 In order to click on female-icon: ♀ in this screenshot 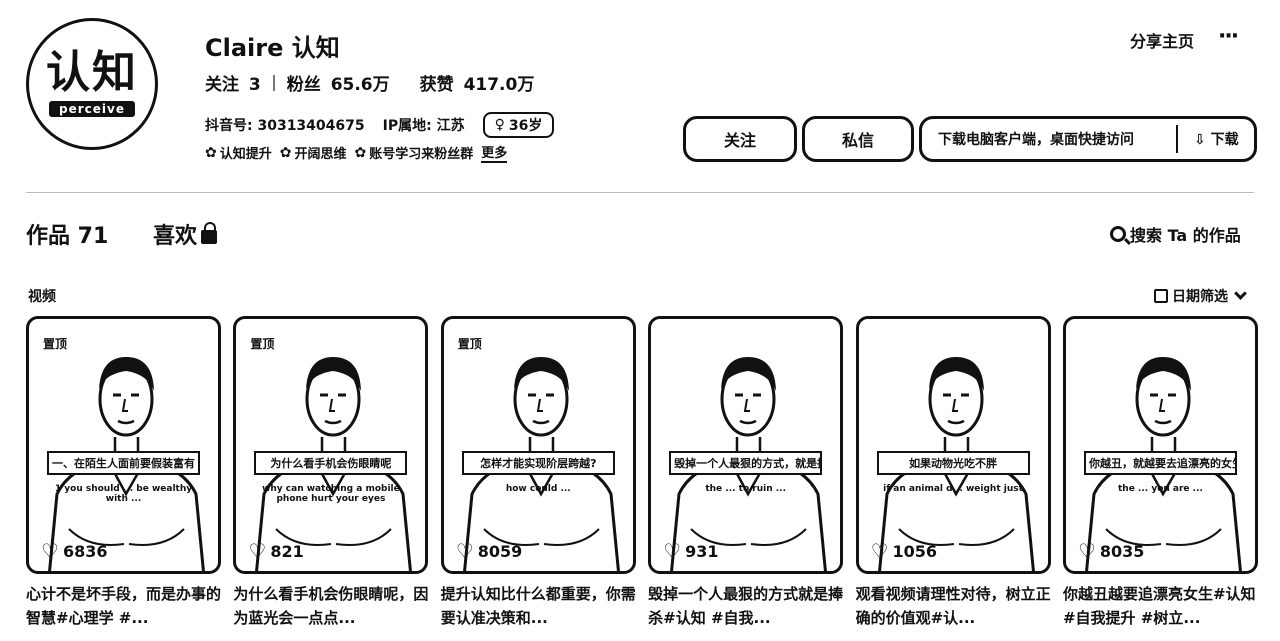, I will do `click(499, 125)`.